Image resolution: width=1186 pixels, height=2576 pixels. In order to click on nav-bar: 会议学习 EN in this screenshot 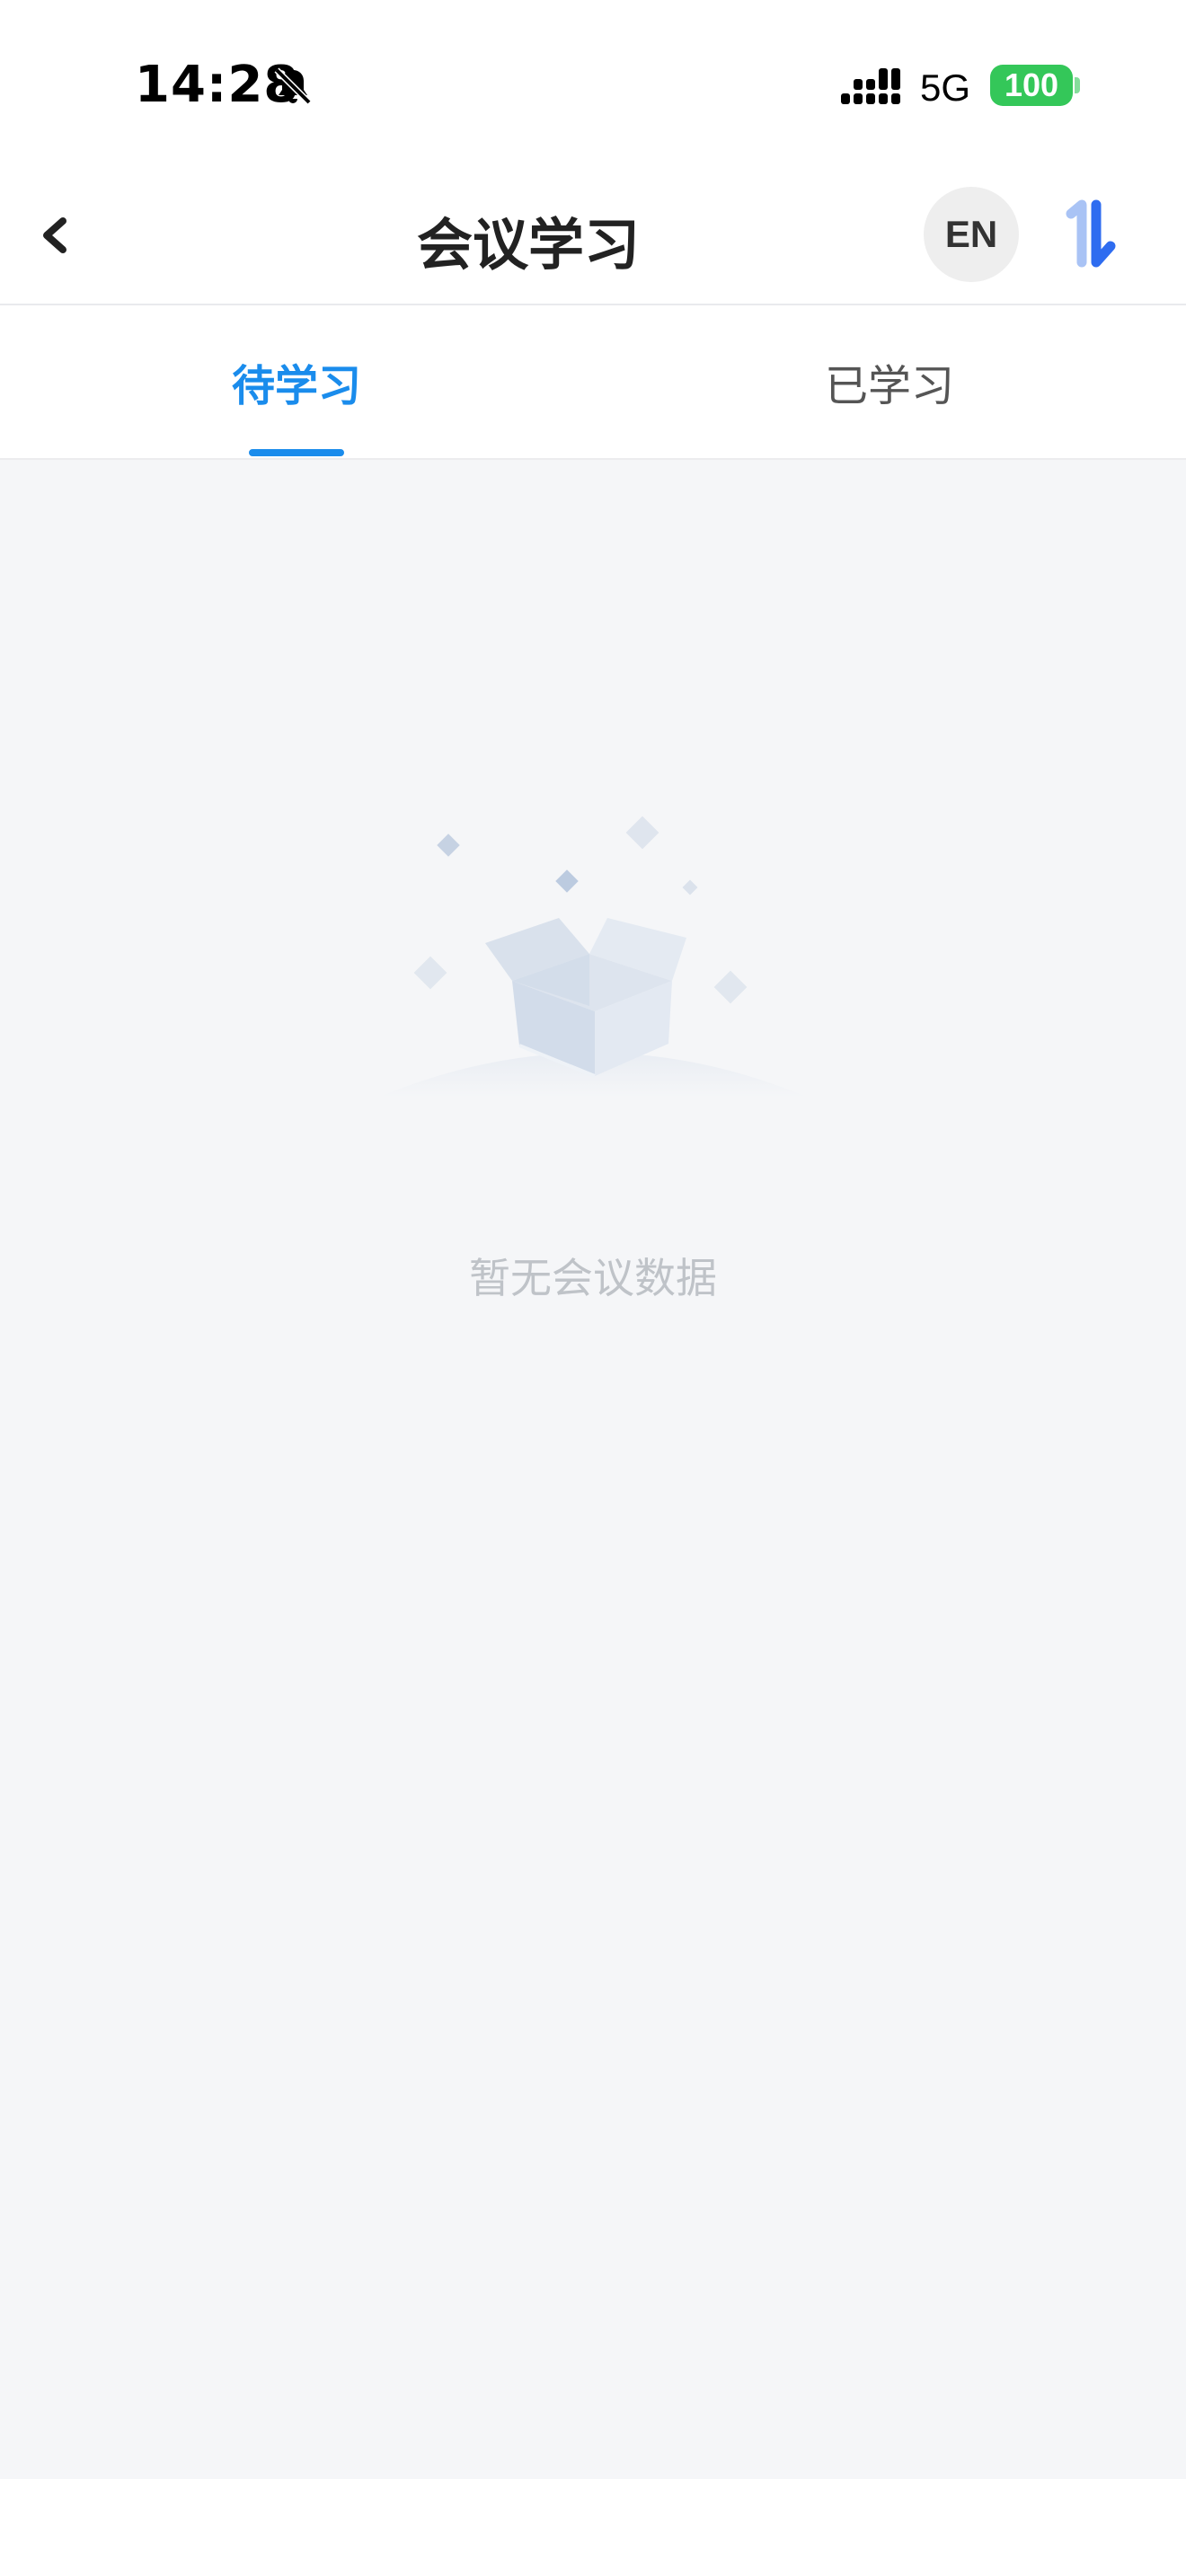, I will do `click(593, 238)`.